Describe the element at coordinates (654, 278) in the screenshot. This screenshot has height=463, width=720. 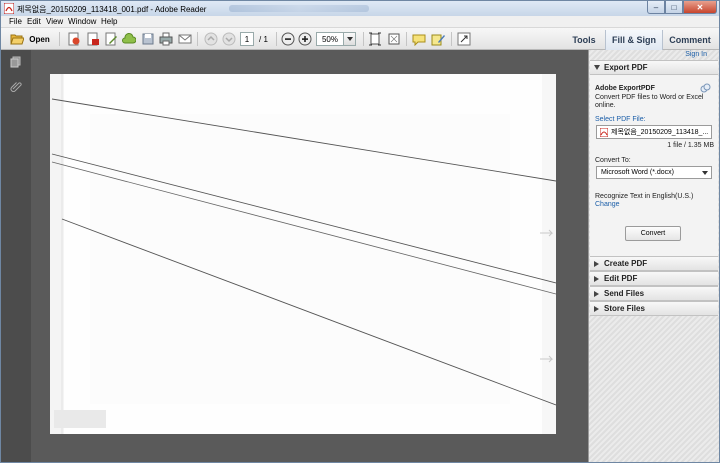
I see `edit-pdf-header: Edit PDF` at that location.